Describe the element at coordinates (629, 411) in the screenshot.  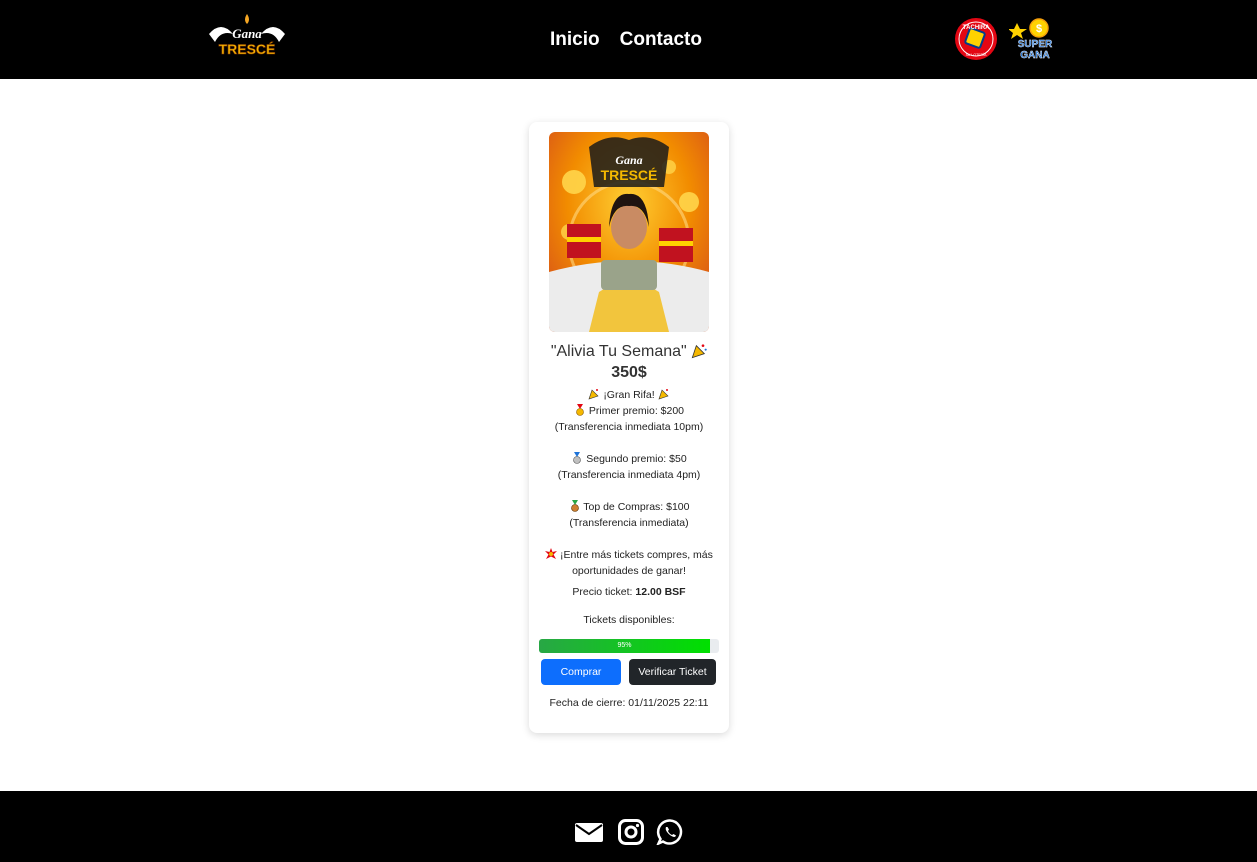
I see `description-line: Primer premio: $200` at that location.